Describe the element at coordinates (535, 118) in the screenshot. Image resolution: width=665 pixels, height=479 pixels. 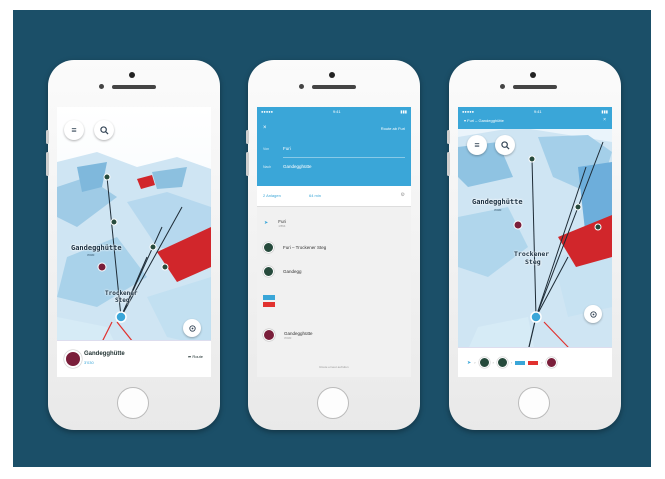
I see `route-header: ●●●●● 9:41 ▮▮▮ ▾ Furi – Gandegghütte ×` at that location.